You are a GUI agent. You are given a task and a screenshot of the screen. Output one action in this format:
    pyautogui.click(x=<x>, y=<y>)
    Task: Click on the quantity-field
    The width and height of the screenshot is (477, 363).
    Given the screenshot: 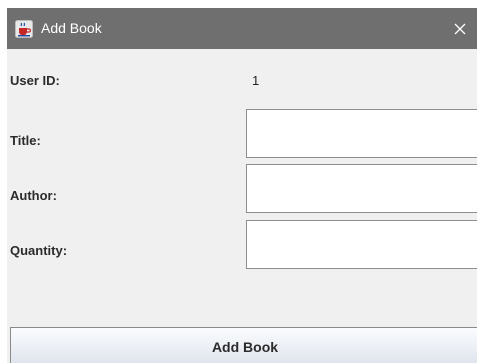 What is the action you would take?
    pyautogui.click(x=361, y=244)
    